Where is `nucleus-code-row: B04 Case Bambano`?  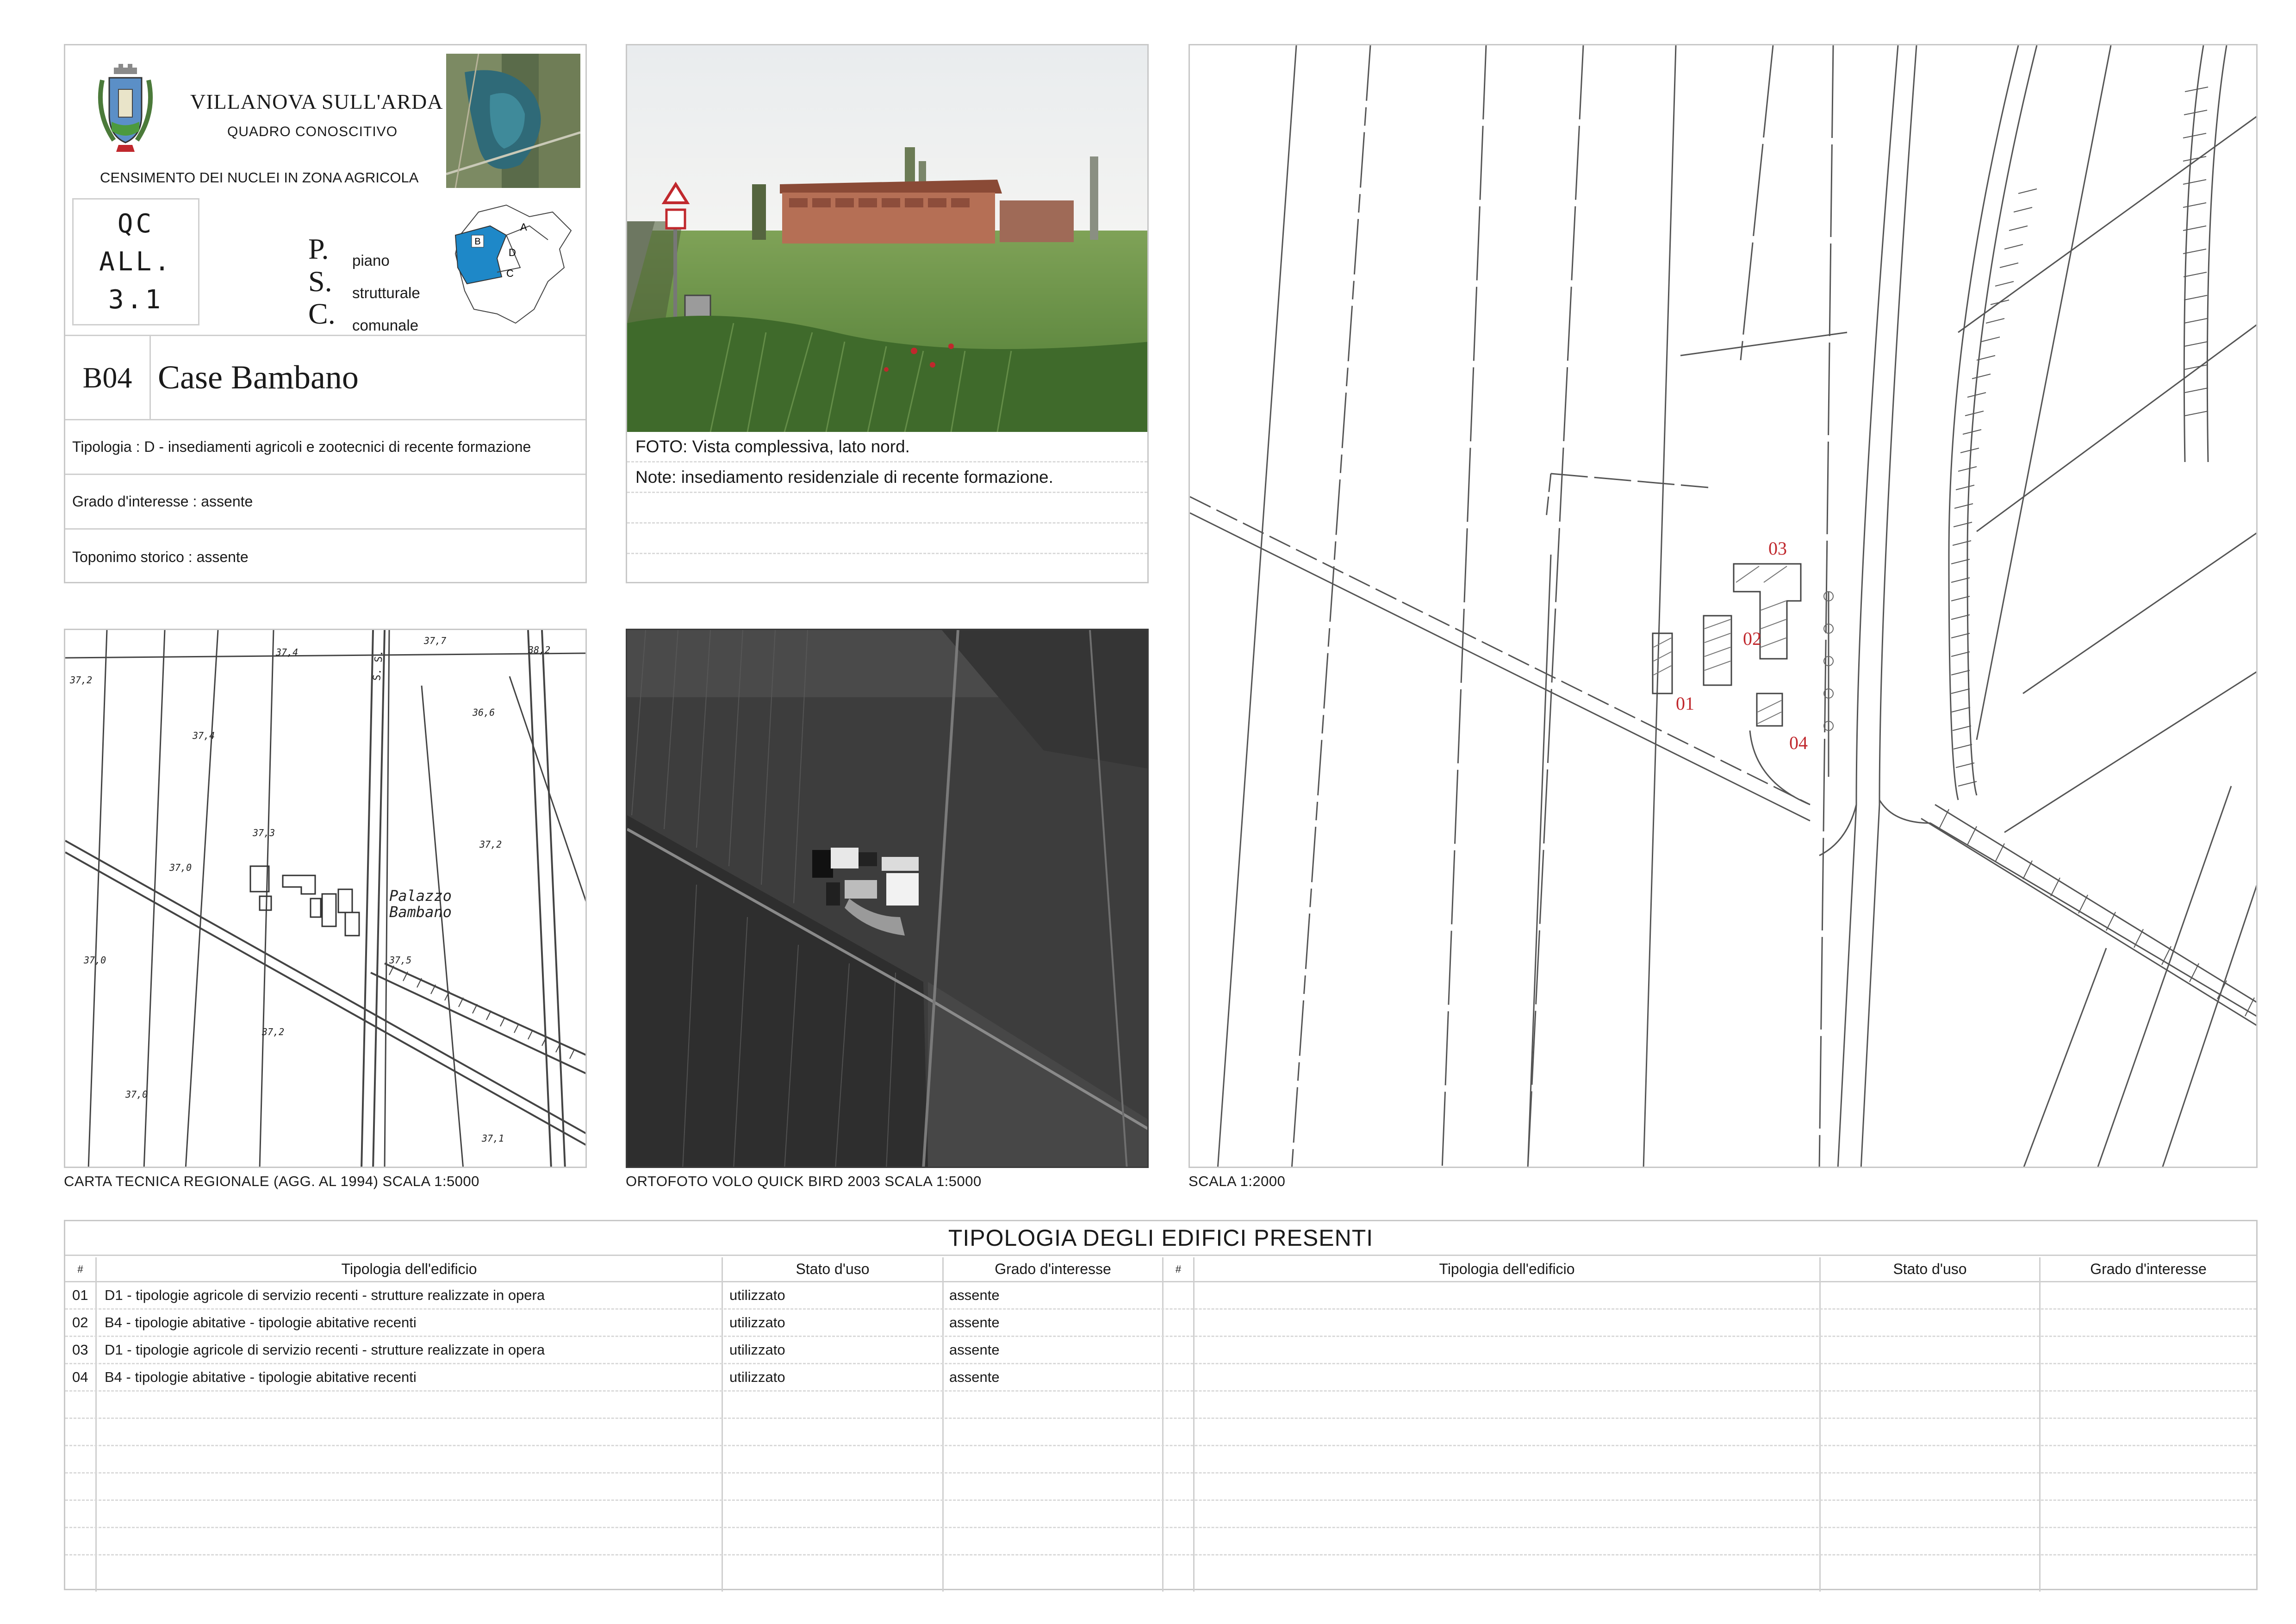 nucleus-code-row: B04 Case Bambano is located at coordinates (325, 377).